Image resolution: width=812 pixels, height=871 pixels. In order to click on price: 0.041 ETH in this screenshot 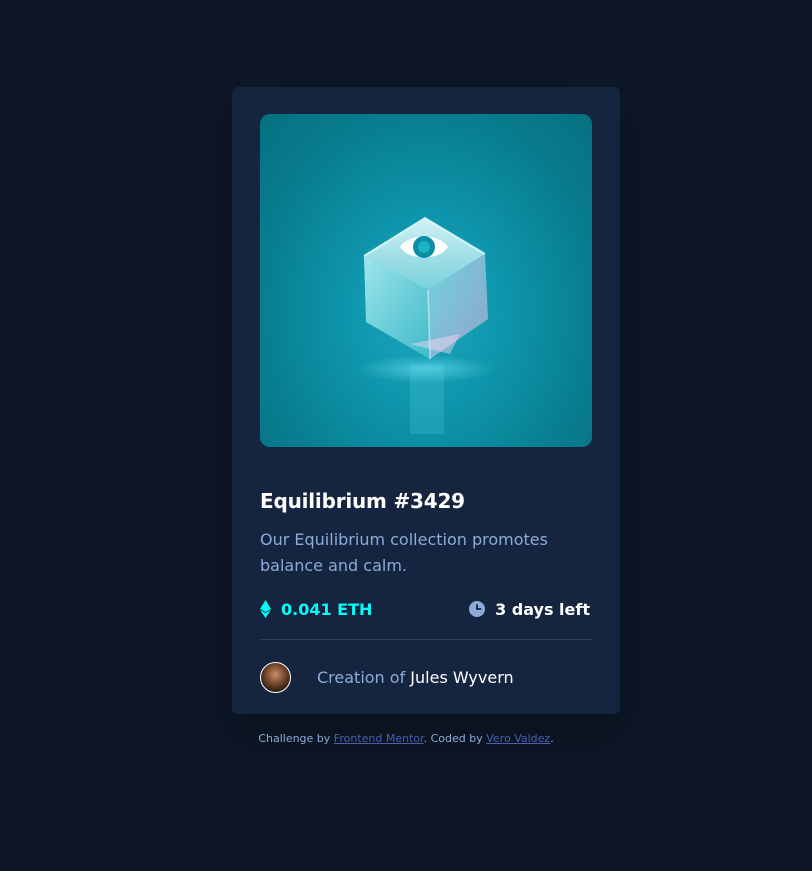, I will do `click(316, 609)`.